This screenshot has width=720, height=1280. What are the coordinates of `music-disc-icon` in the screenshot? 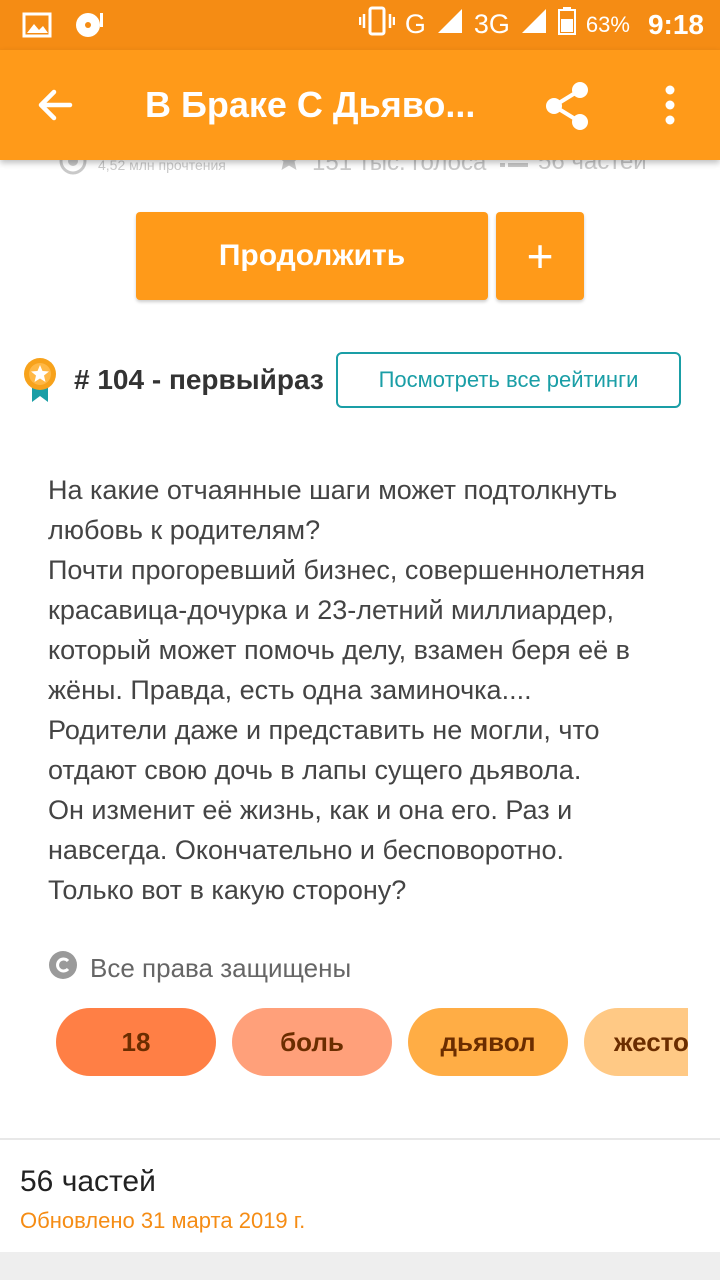 It's located at (90, 27).